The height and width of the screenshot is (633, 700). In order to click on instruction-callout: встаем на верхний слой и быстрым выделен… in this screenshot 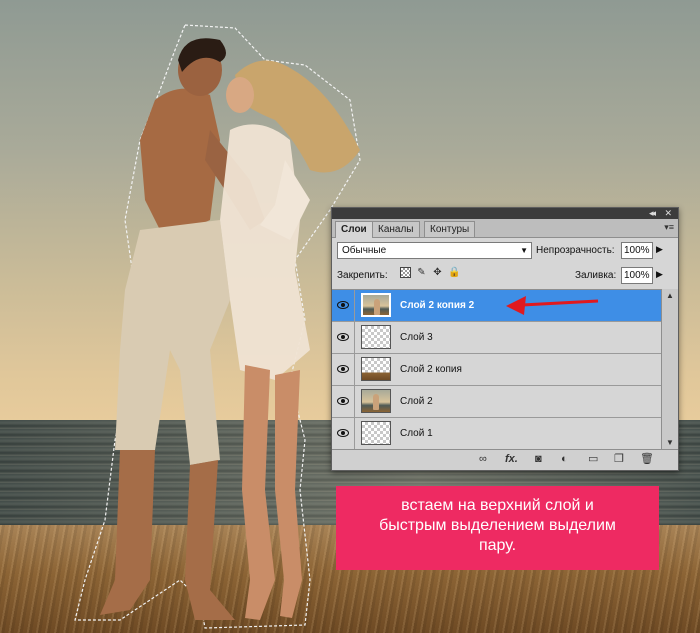, I will do `click(497, 528)`.